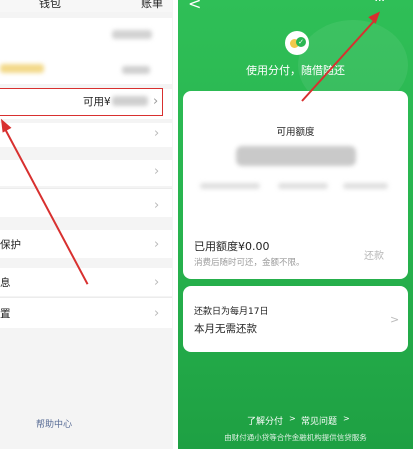 The image size is (413, 449). Describe the element at coordinates (5, 314) in the screenshot. I see `row-label-settings: 置` at that location.